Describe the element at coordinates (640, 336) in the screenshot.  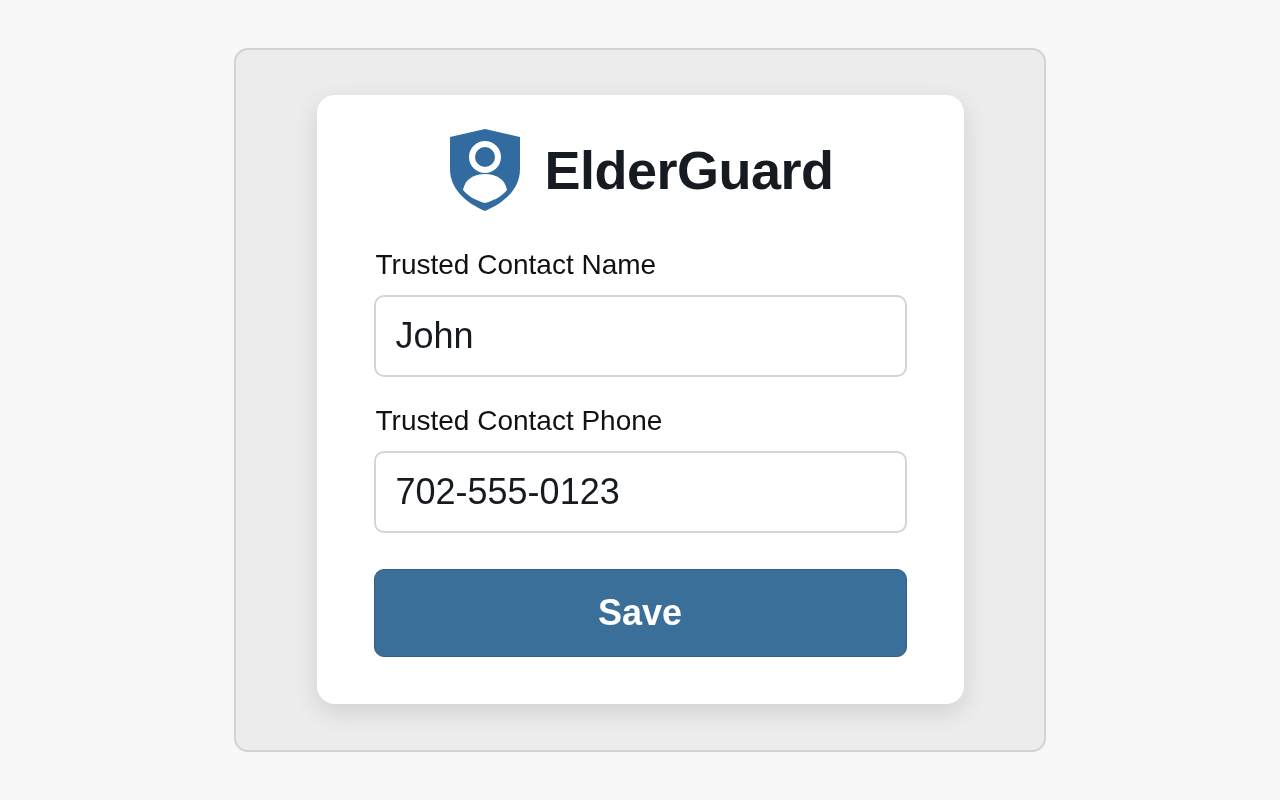
I see `input-field: John` at that location.